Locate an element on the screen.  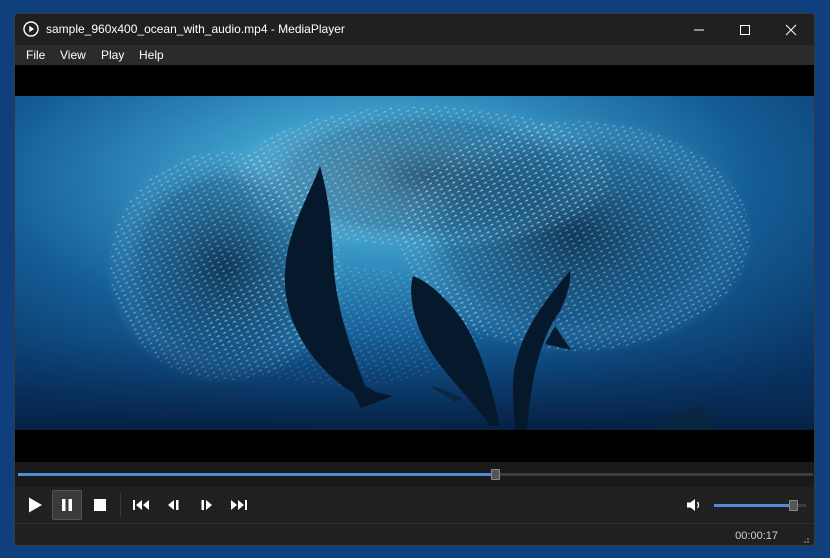
seek-bar is located at coordinates (414, 474).